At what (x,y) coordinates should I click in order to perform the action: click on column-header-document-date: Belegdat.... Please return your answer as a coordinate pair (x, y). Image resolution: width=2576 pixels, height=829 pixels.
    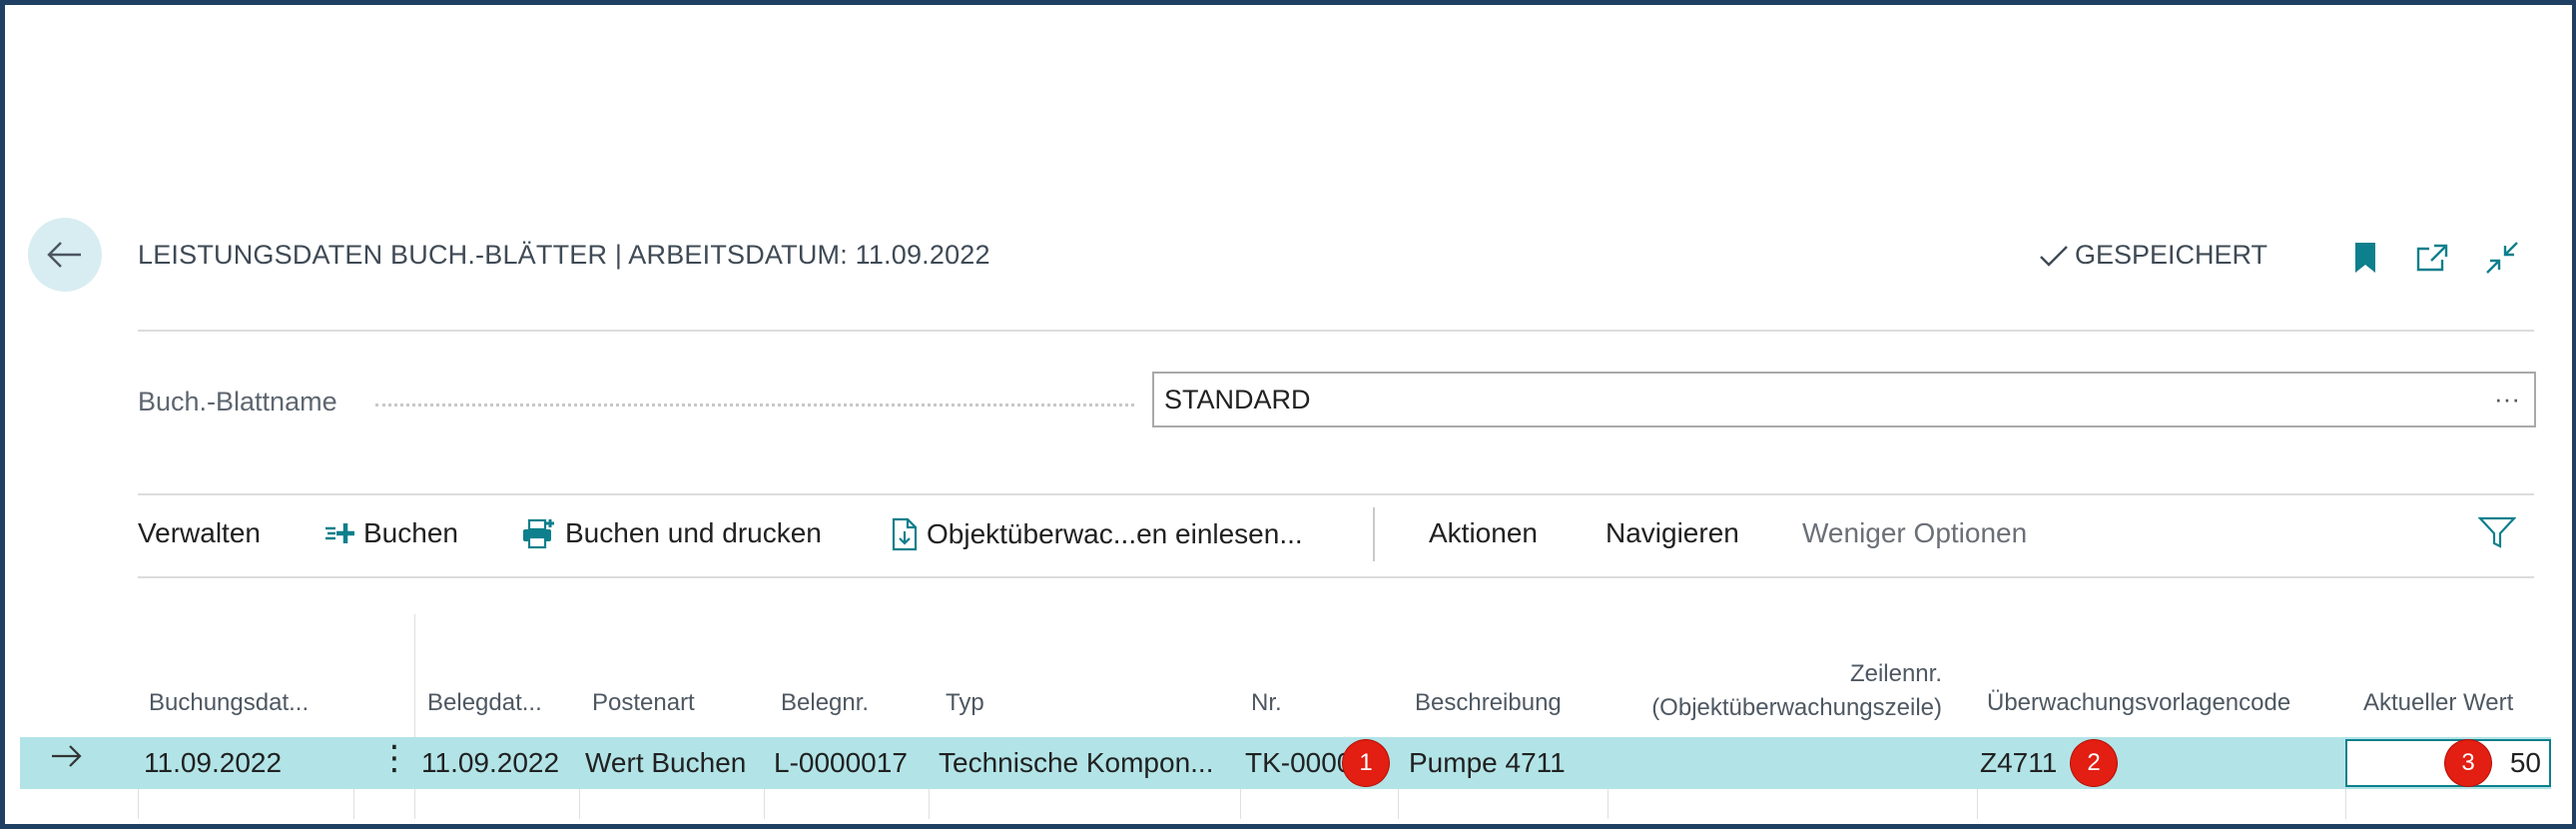
    Looking at the image, I should click on (485, 703).